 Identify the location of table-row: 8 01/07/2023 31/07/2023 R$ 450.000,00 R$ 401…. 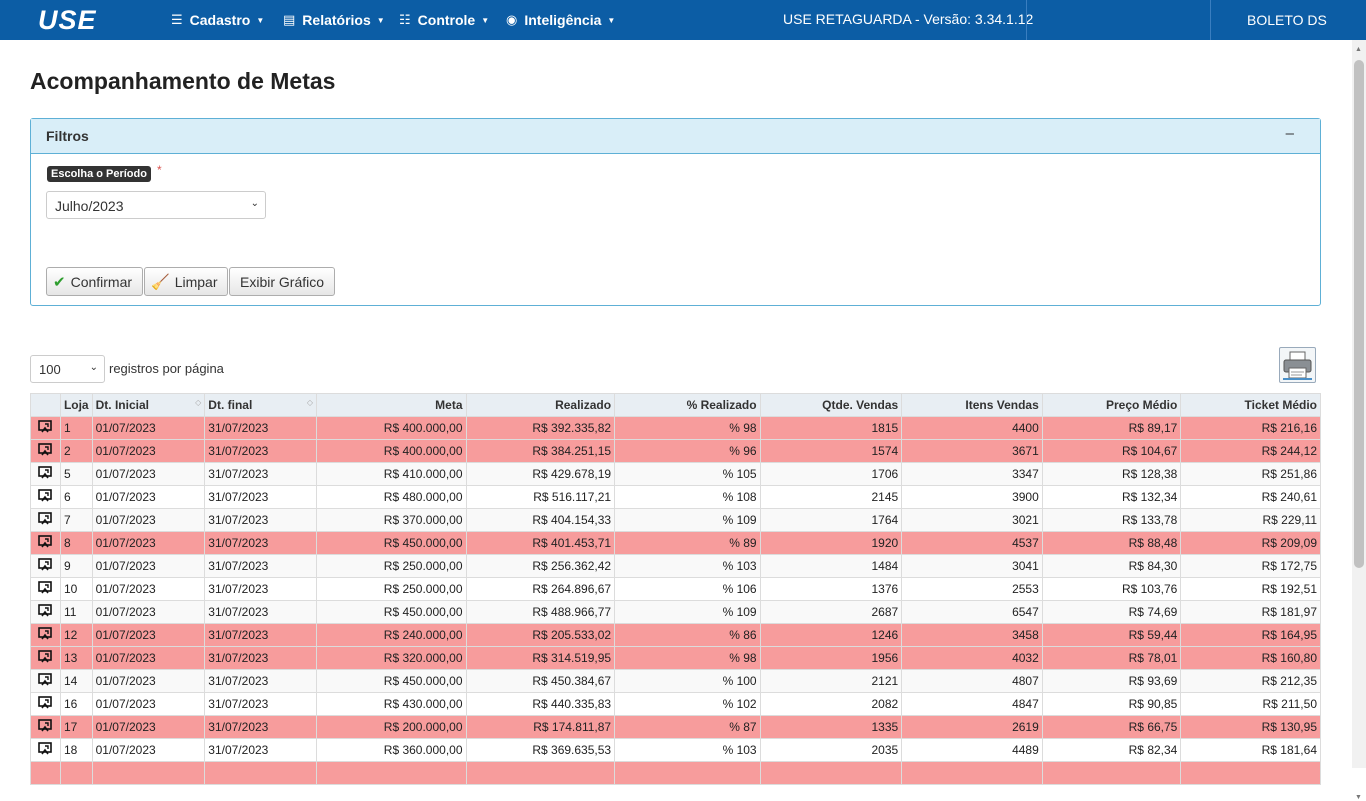
(675, 543).